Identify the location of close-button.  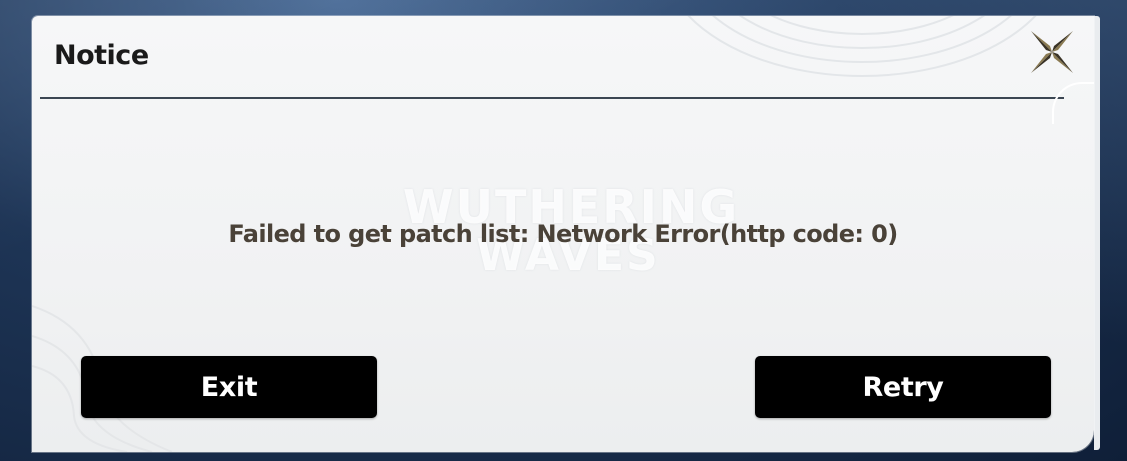
(1052, 52).